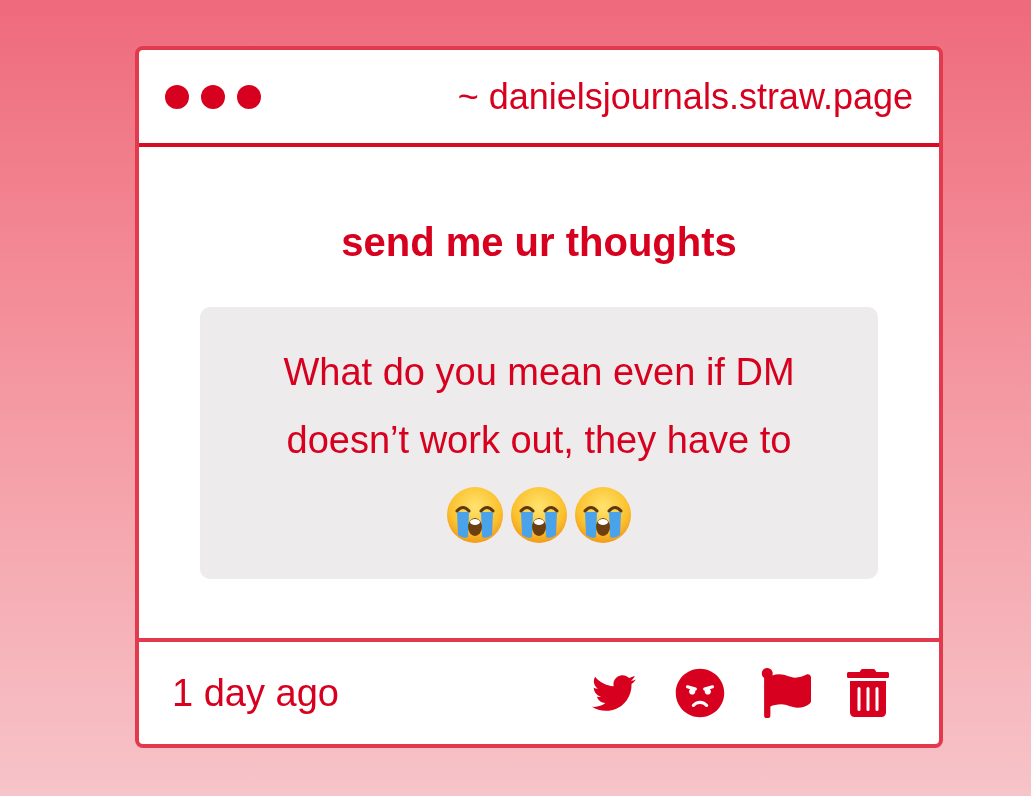 The width and height of the screenshot is (1031, 796). Describe the element at coordinates (685, 96) in the screenshot. I see `page-url: ~ danielsjournals.straw.page` at that location.